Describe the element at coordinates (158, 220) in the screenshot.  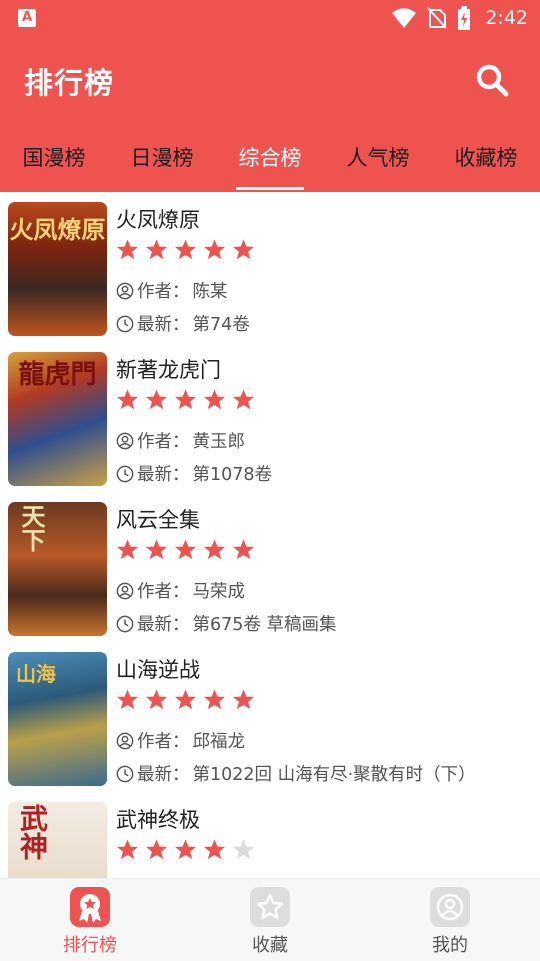
I see `comic-title: 火凤燎原` at that location.